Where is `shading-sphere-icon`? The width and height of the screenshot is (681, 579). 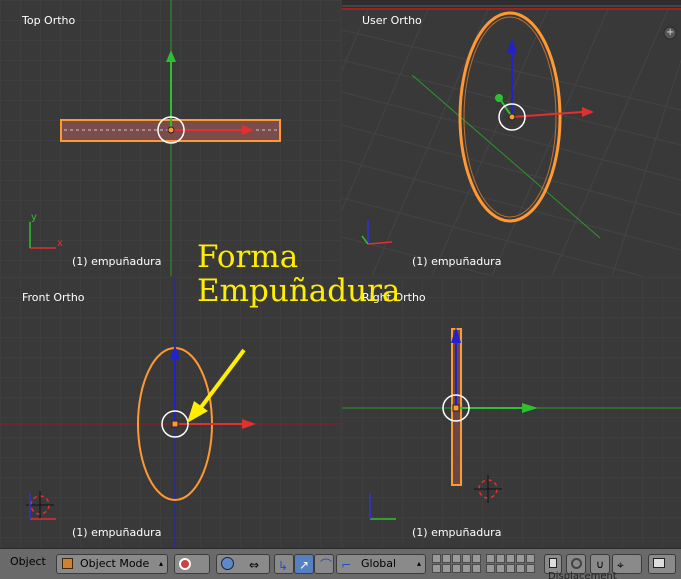 shading-sphere-icon is located at coordinates (185, 564).